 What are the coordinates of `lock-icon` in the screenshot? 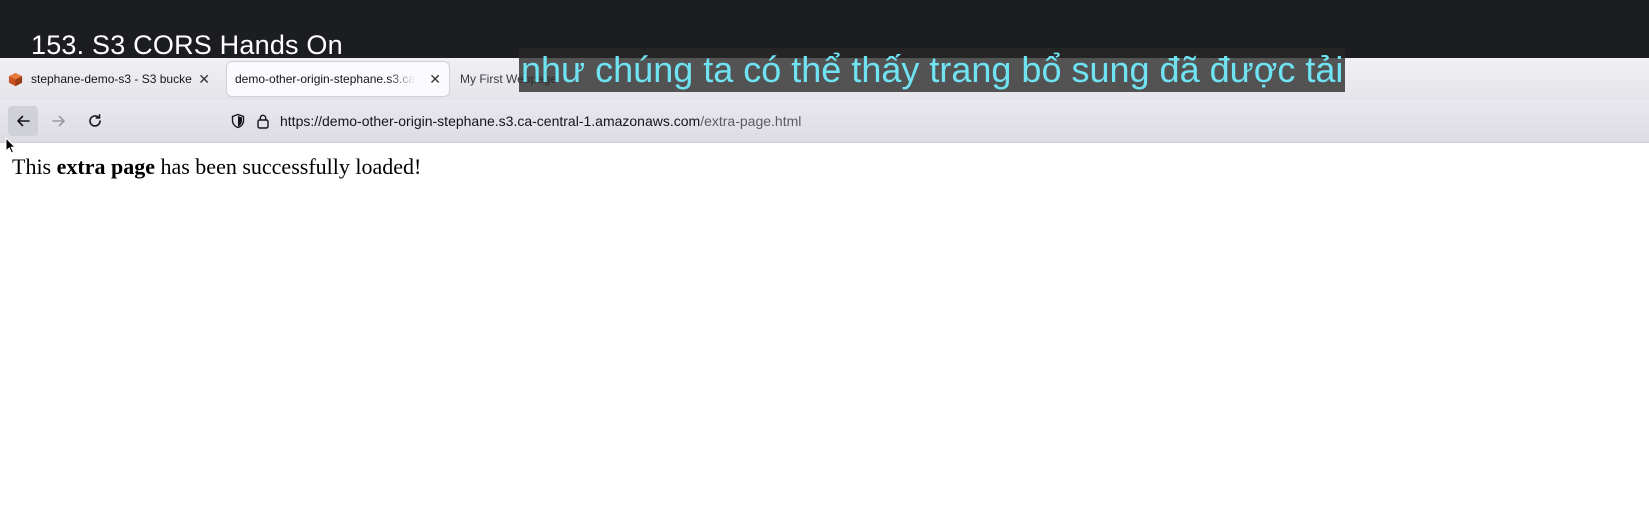 It's located at (263, 121).